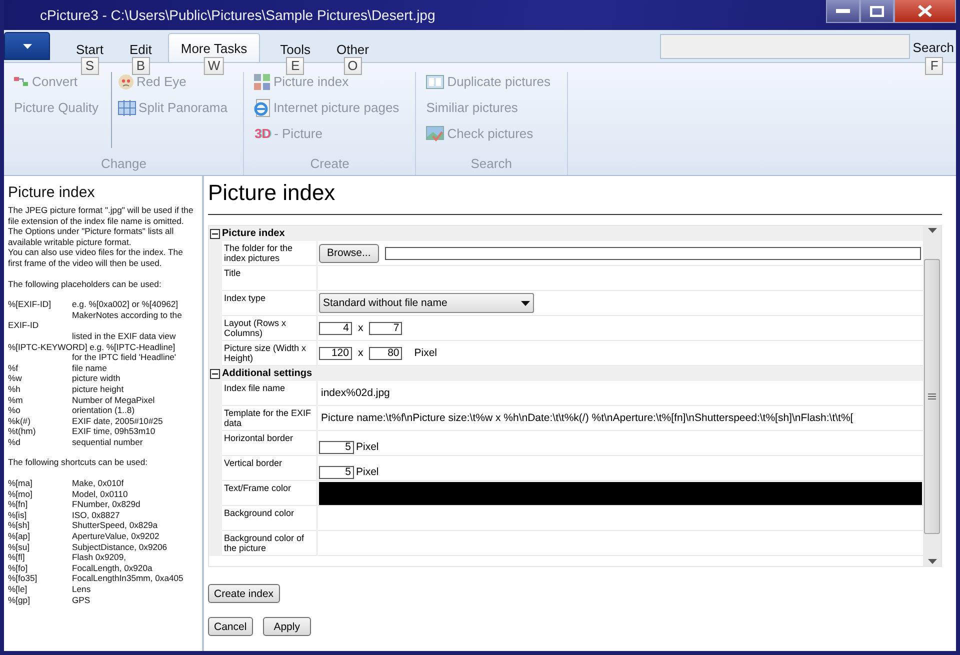 The width and height of the screenshot is (960, 655). I want to click on group-label: Search, so click(491, 163).